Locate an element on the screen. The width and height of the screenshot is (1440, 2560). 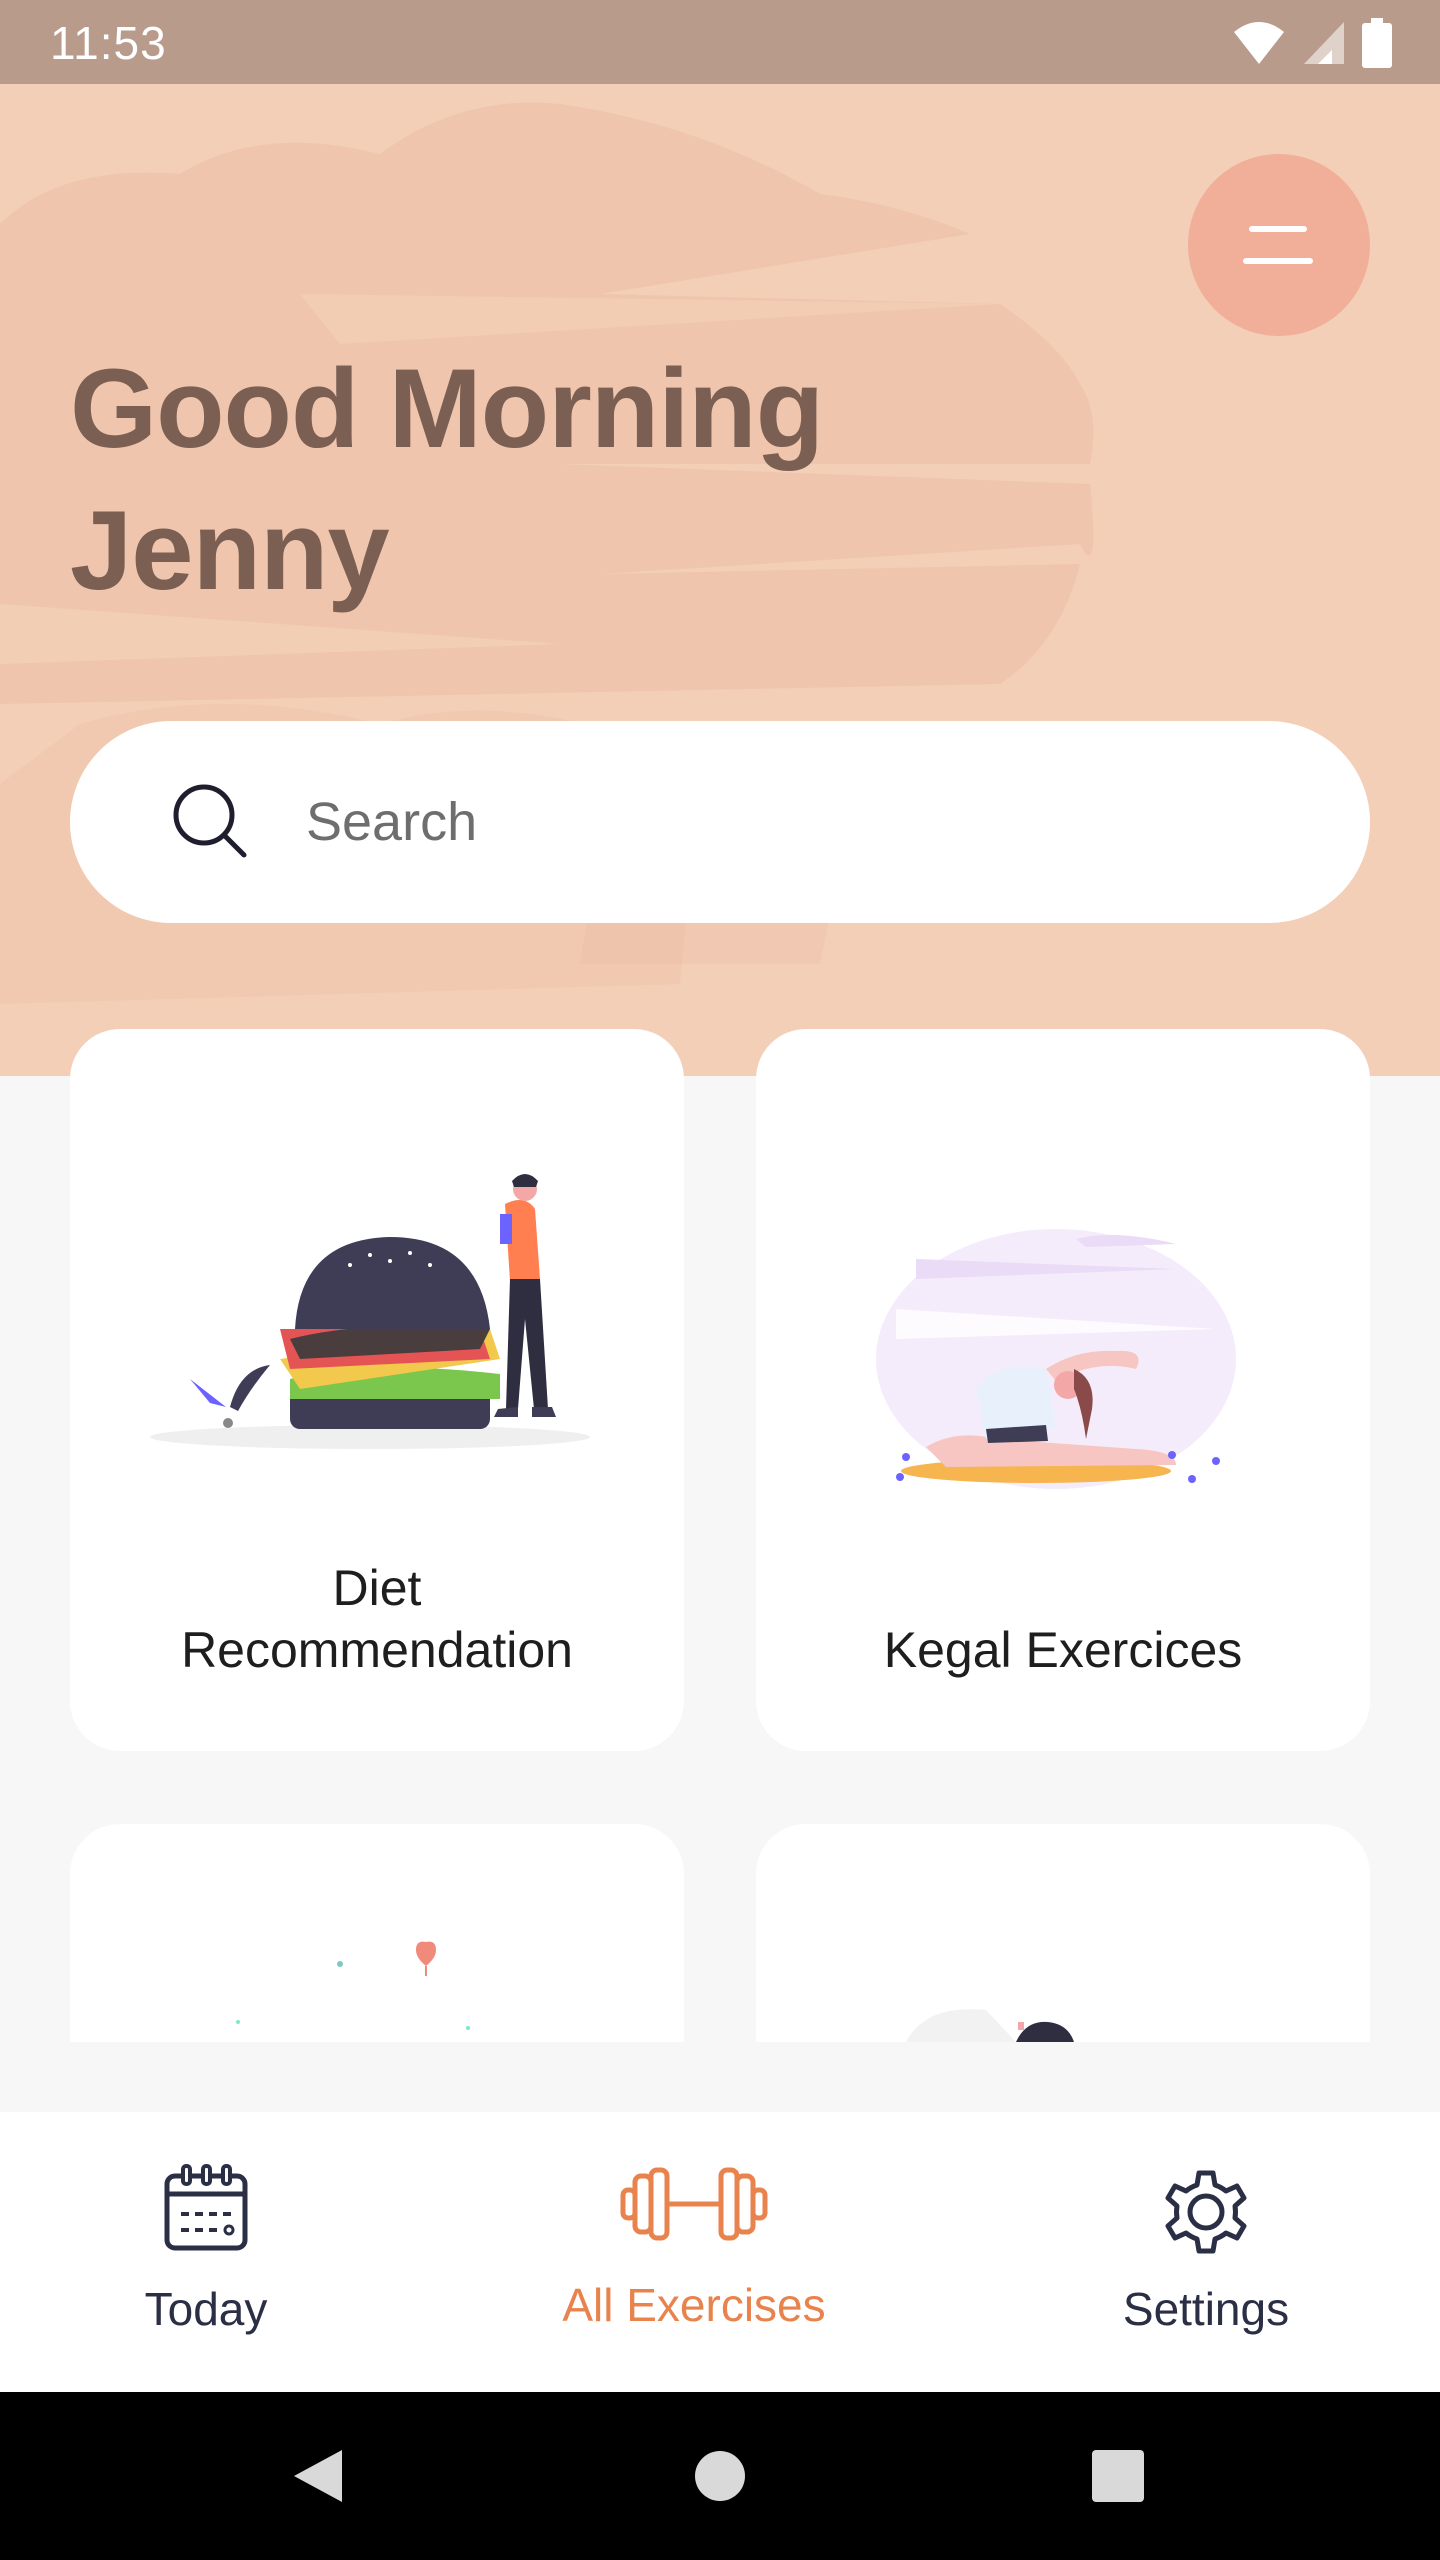
yoga-illustration is located at coordinates (1056, 1359).